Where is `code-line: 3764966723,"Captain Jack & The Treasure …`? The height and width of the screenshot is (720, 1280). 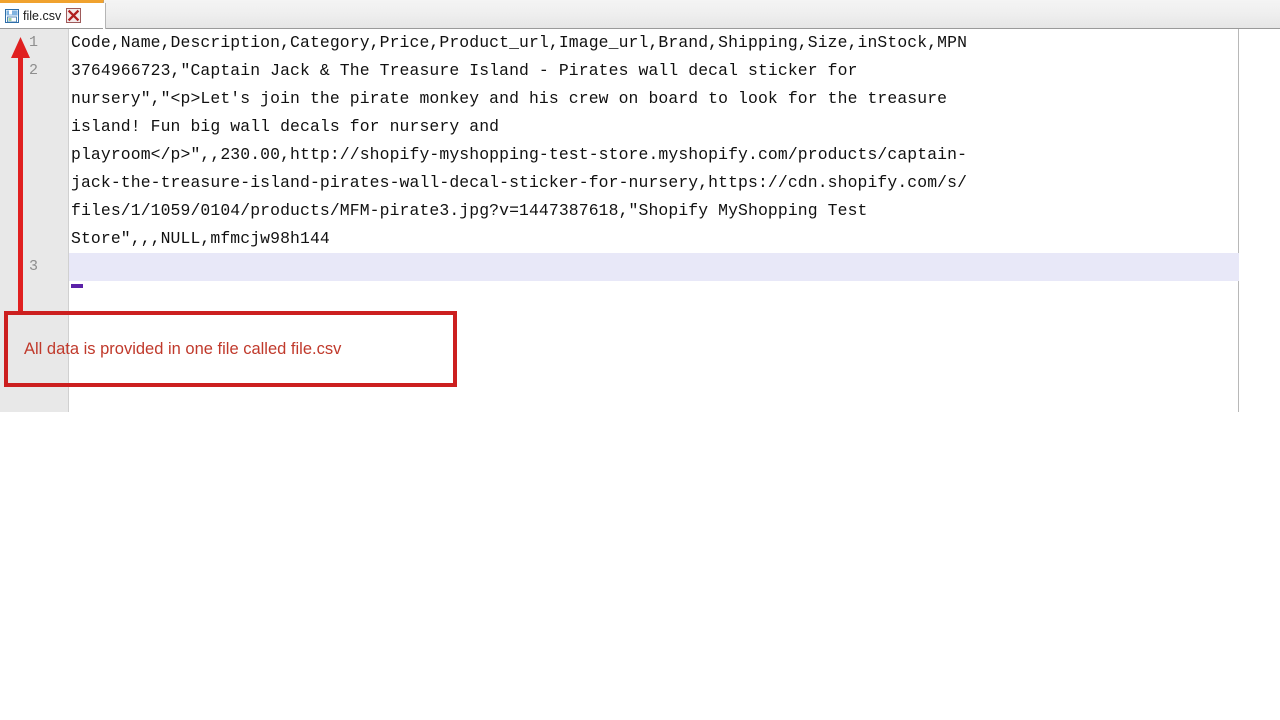 code-line: 3764966723,"Captain Jack & The Treasure … is located at coordinates (654, 71).